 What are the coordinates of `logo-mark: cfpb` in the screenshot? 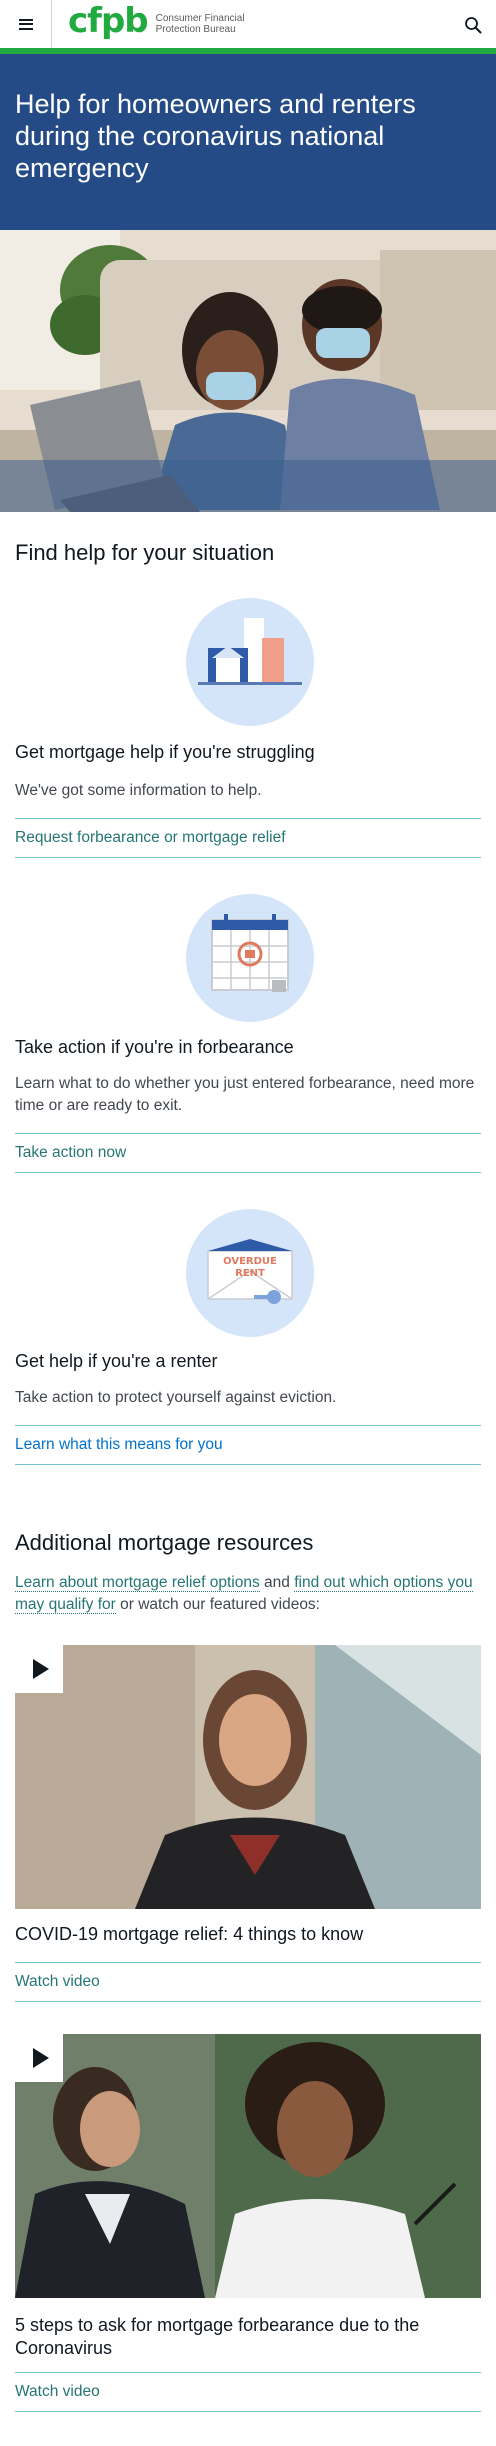 It's located at (108, 21).